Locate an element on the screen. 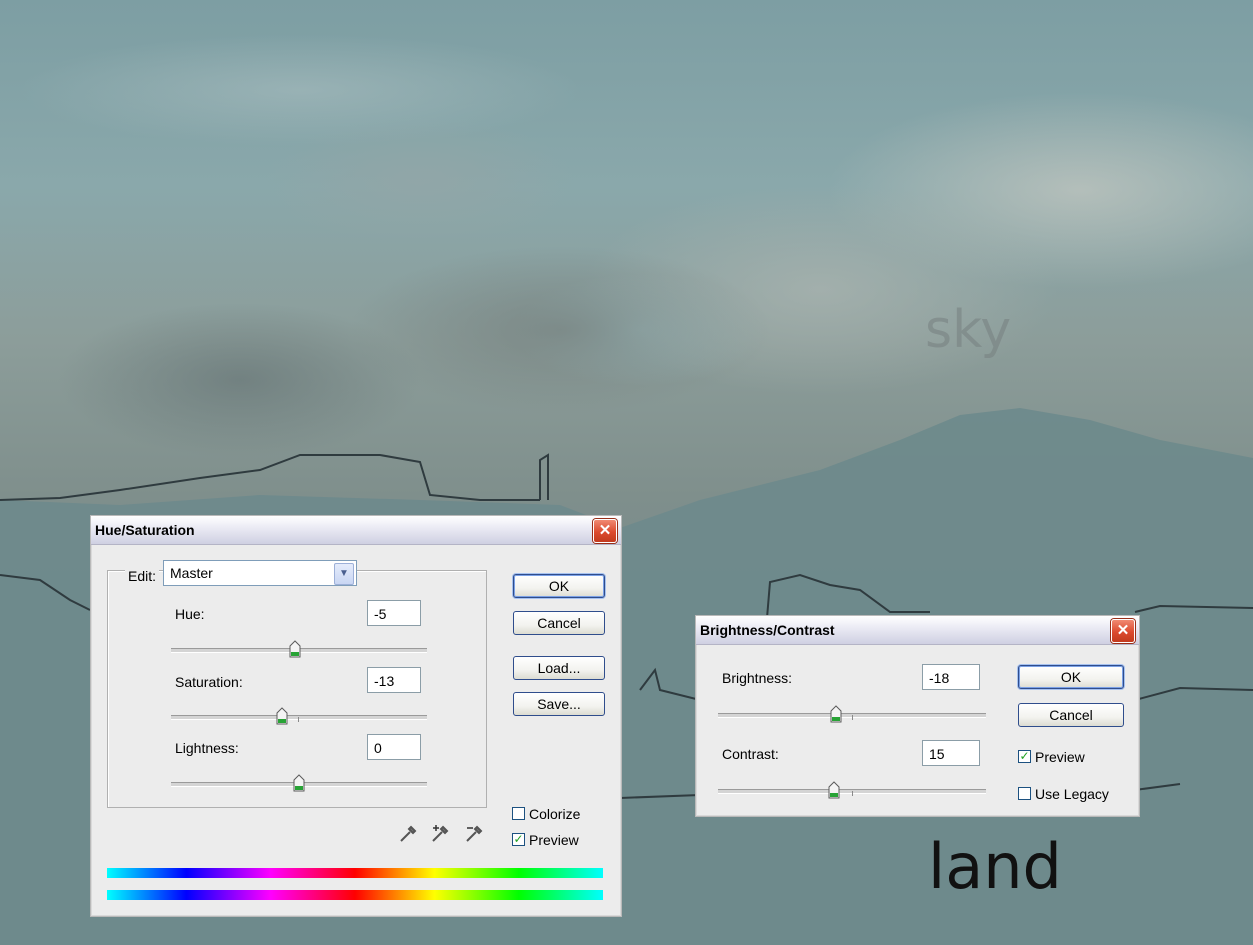 This screenshot has height=945, width=1253. saturation-slider-thumb is located at coordinates (282, 716).